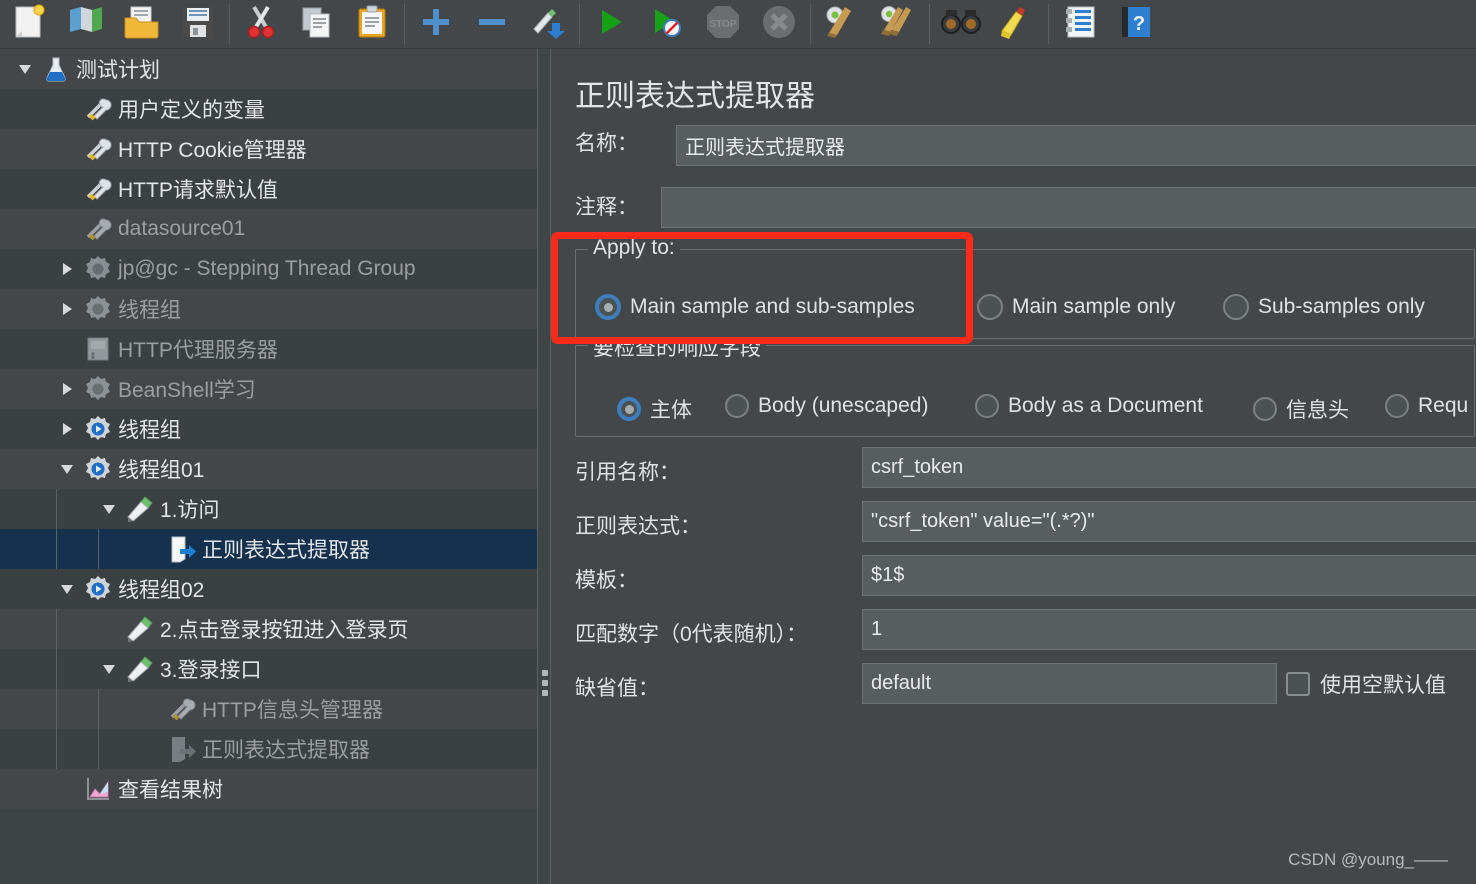 The image size is (1476, 884). Describe the element at coordinates (545, 683) in the screenshot. I see `splitter-grip-icon` at that location.